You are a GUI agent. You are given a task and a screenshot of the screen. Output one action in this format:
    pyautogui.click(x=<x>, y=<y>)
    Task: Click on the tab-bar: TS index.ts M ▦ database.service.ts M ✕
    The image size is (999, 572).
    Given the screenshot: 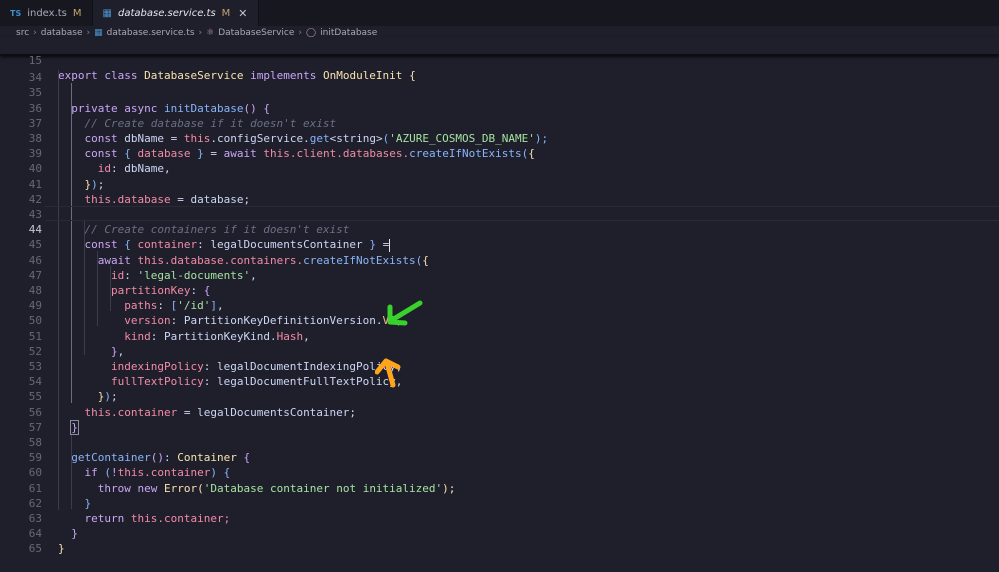 What is the action you would take?
    pyautogui.click(x=499, y=13)
    